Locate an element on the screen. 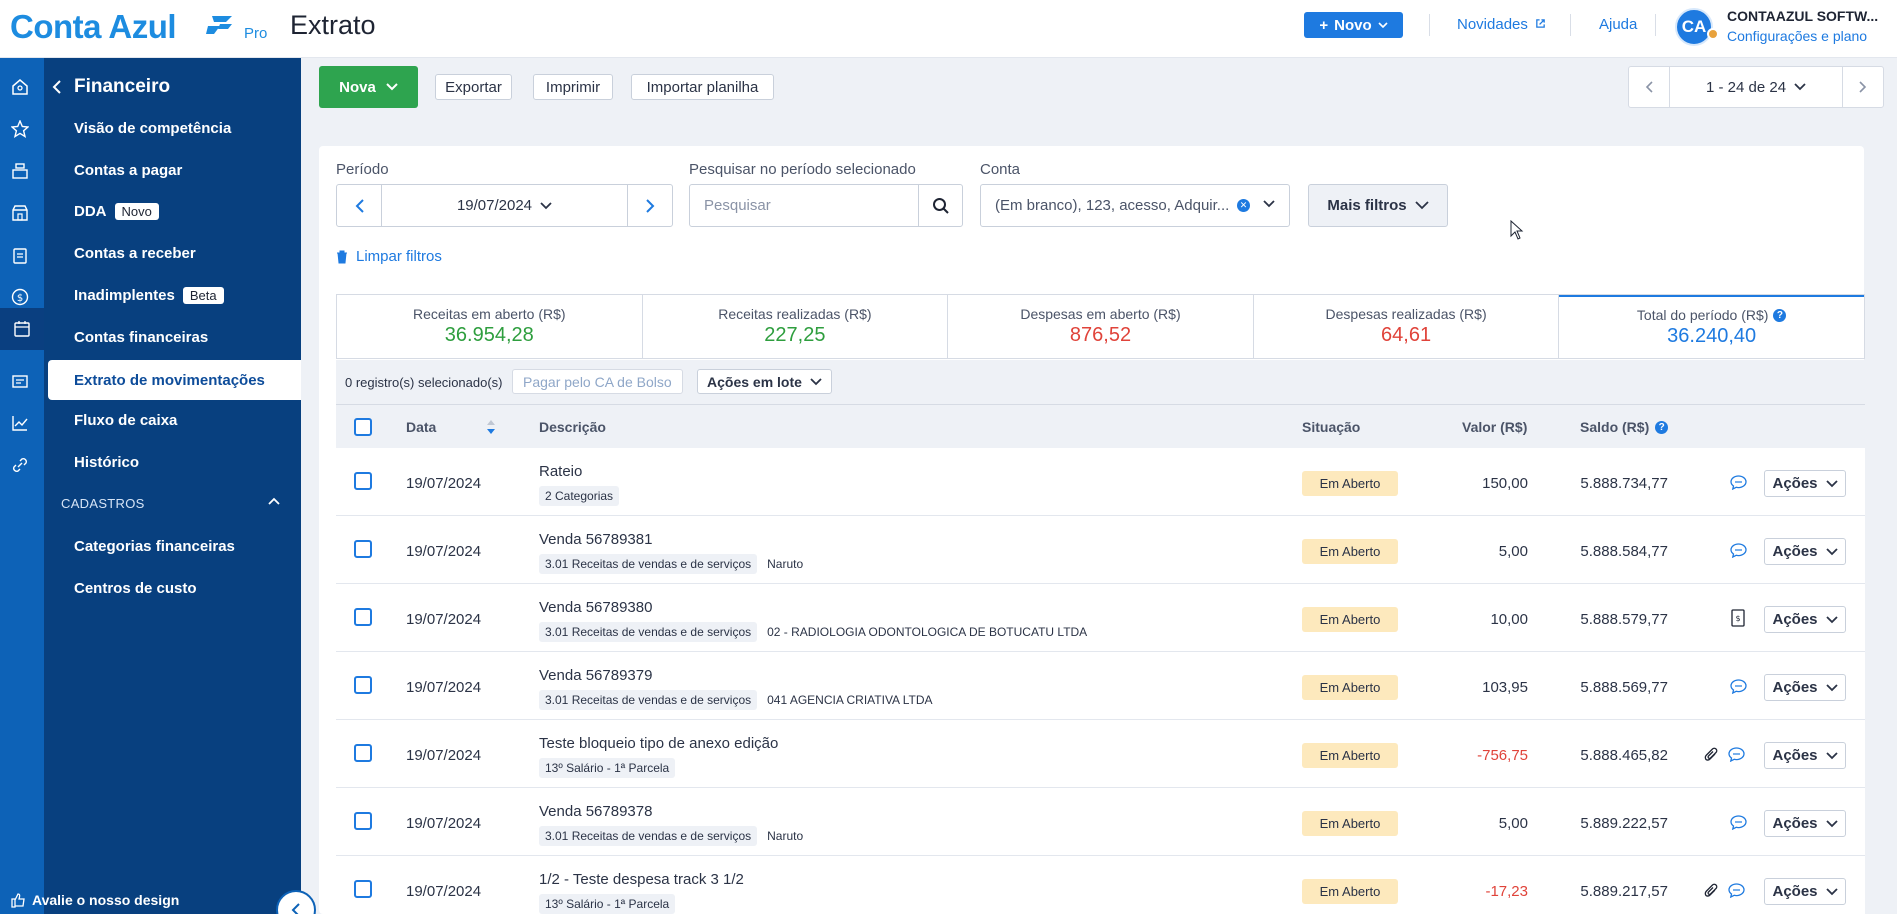 The width and height of the screenshot is (1897, 914). settings-plan-link: Configurações e plano is located at coordinates (1797, 36).